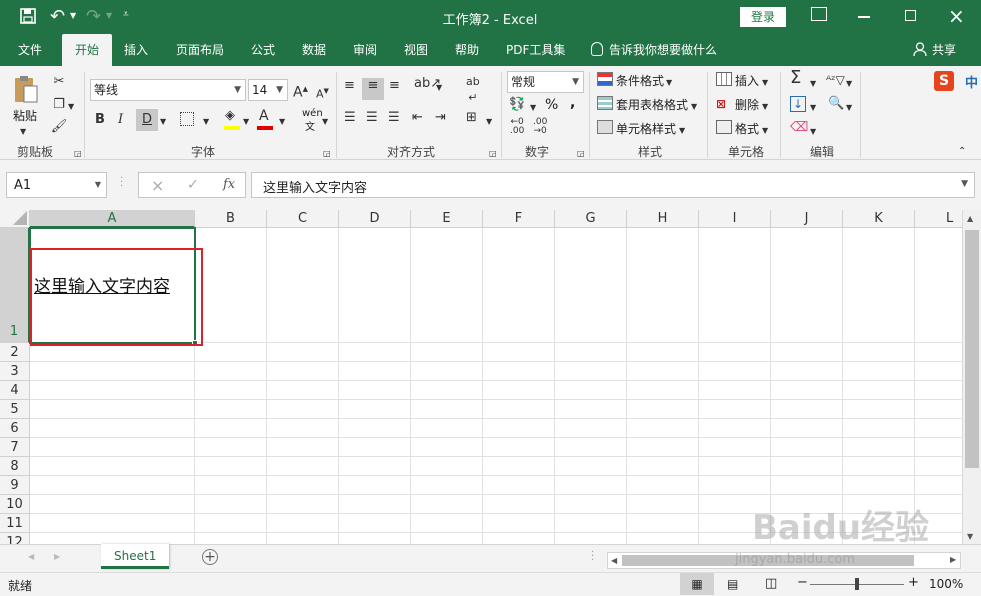 This screenshot has width=981, height=596. Describe the element at coordinates (669, 83) in the screenshot. I see `conditional-format-dropdown-icon: ▼` at that location.